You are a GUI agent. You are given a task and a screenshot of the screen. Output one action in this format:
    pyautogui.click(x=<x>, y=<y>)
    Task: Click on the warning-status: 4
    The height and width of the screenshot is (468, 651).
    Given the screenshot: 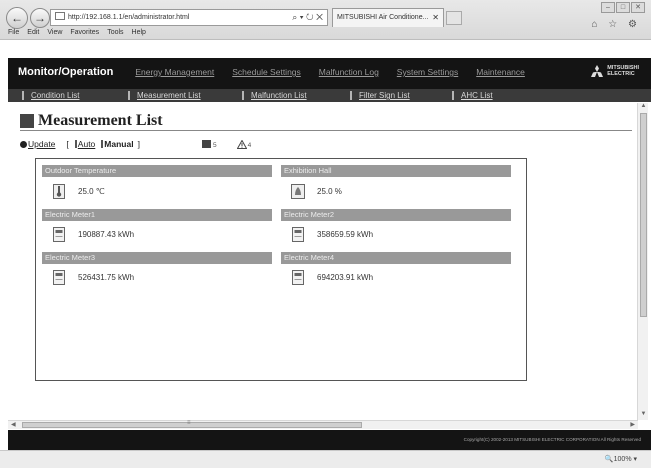 What is the action you would take?
    pyautogui.click(x=244, y=144)
    